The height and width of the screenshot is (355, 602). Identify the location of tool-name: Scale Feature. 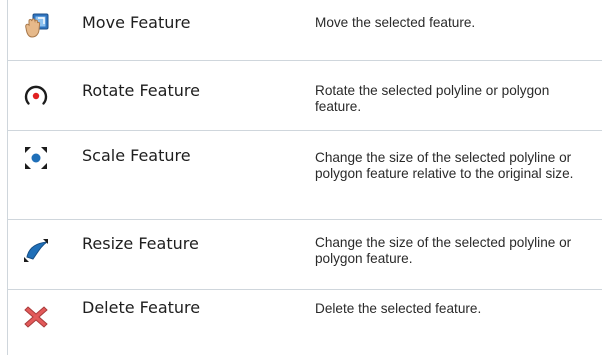
(136, 155).